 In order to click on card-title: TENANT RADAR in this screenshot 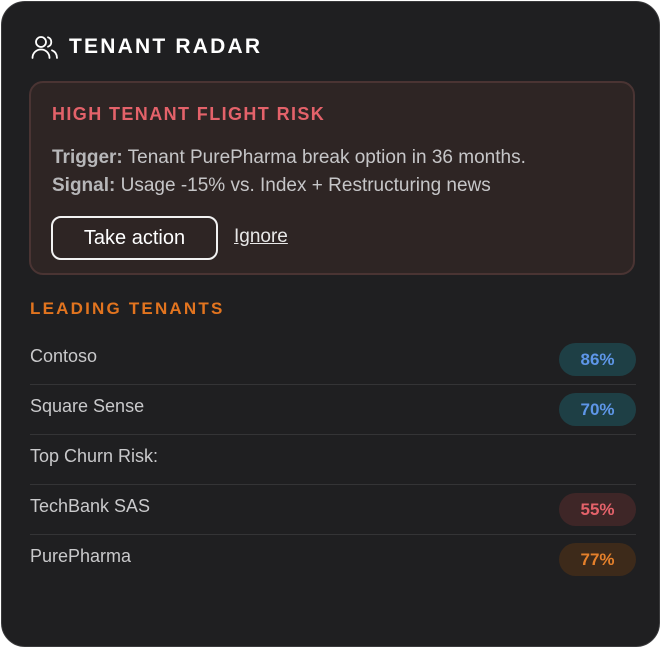, I will do `click(166, 46)`.